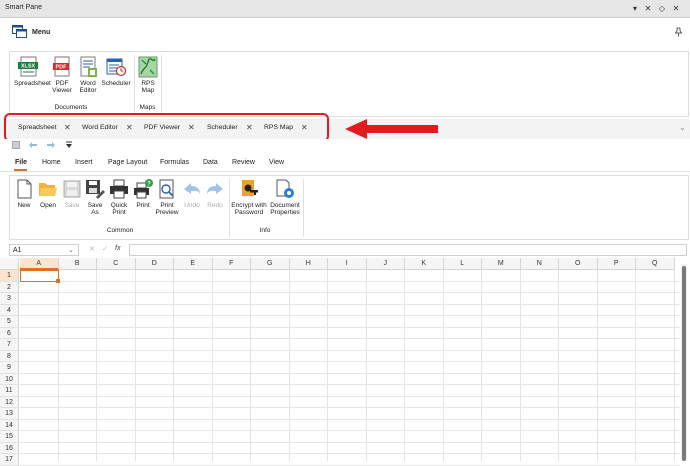 Image resolution: width=690 pixels, height=466 pixels. What do you see at coordinates (24, 189) in the screenshot?
I see `new-document-icon` at bounding box center [24, 189].